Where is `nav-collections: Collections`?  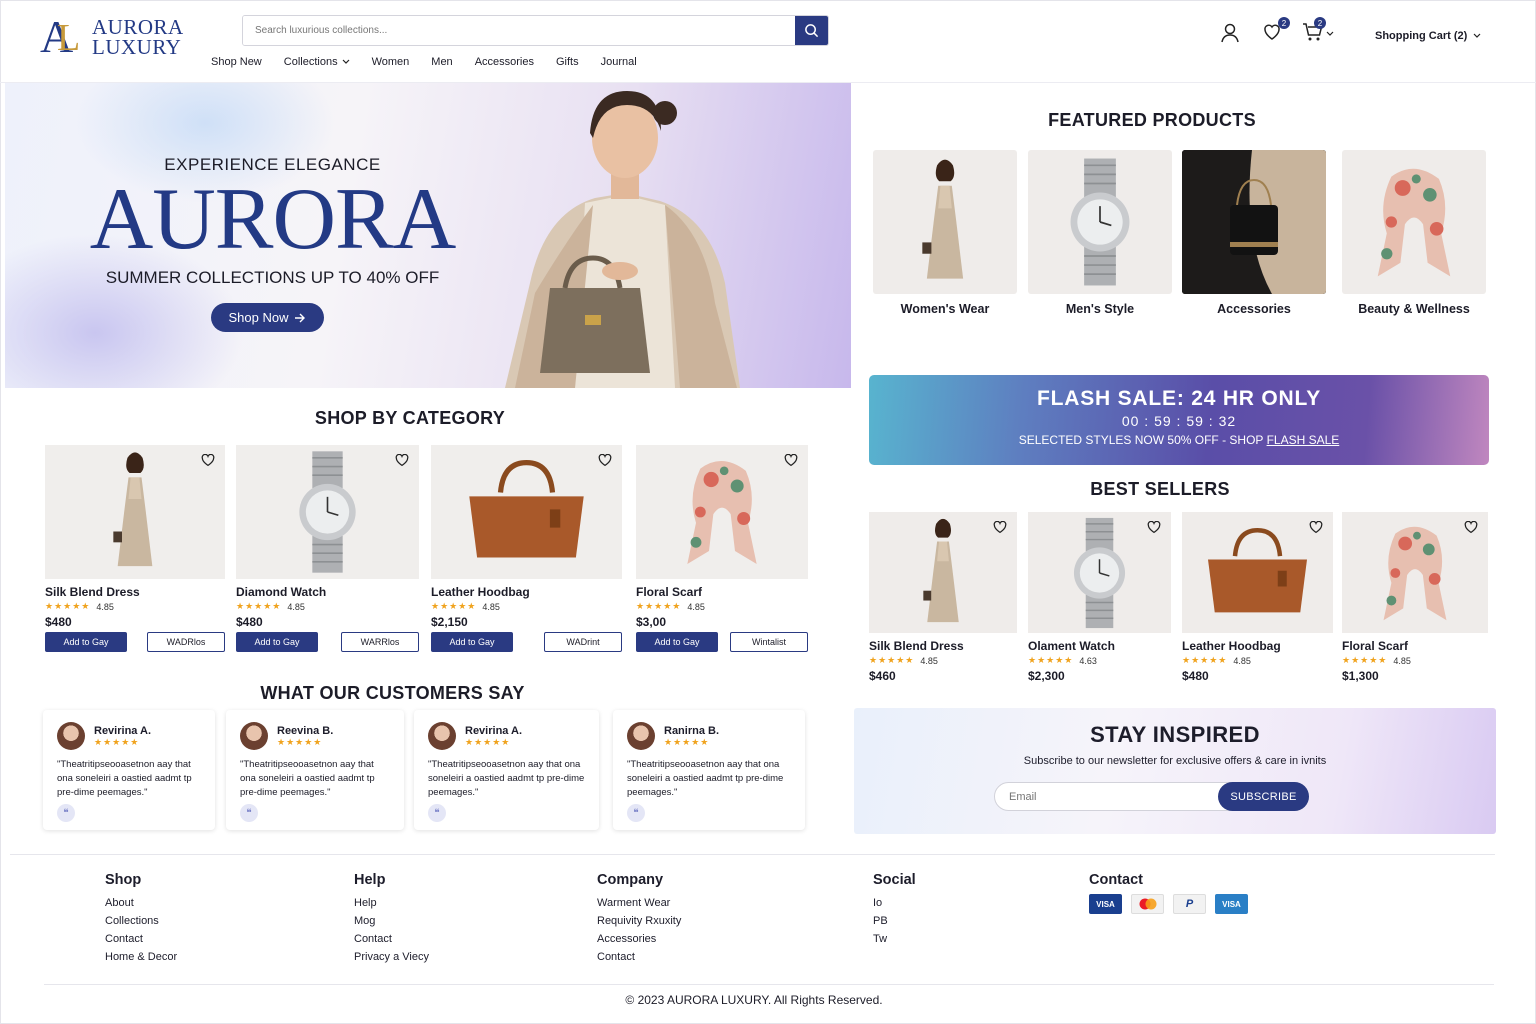
nav-collections: Collections is located at coordinates (317, 62).